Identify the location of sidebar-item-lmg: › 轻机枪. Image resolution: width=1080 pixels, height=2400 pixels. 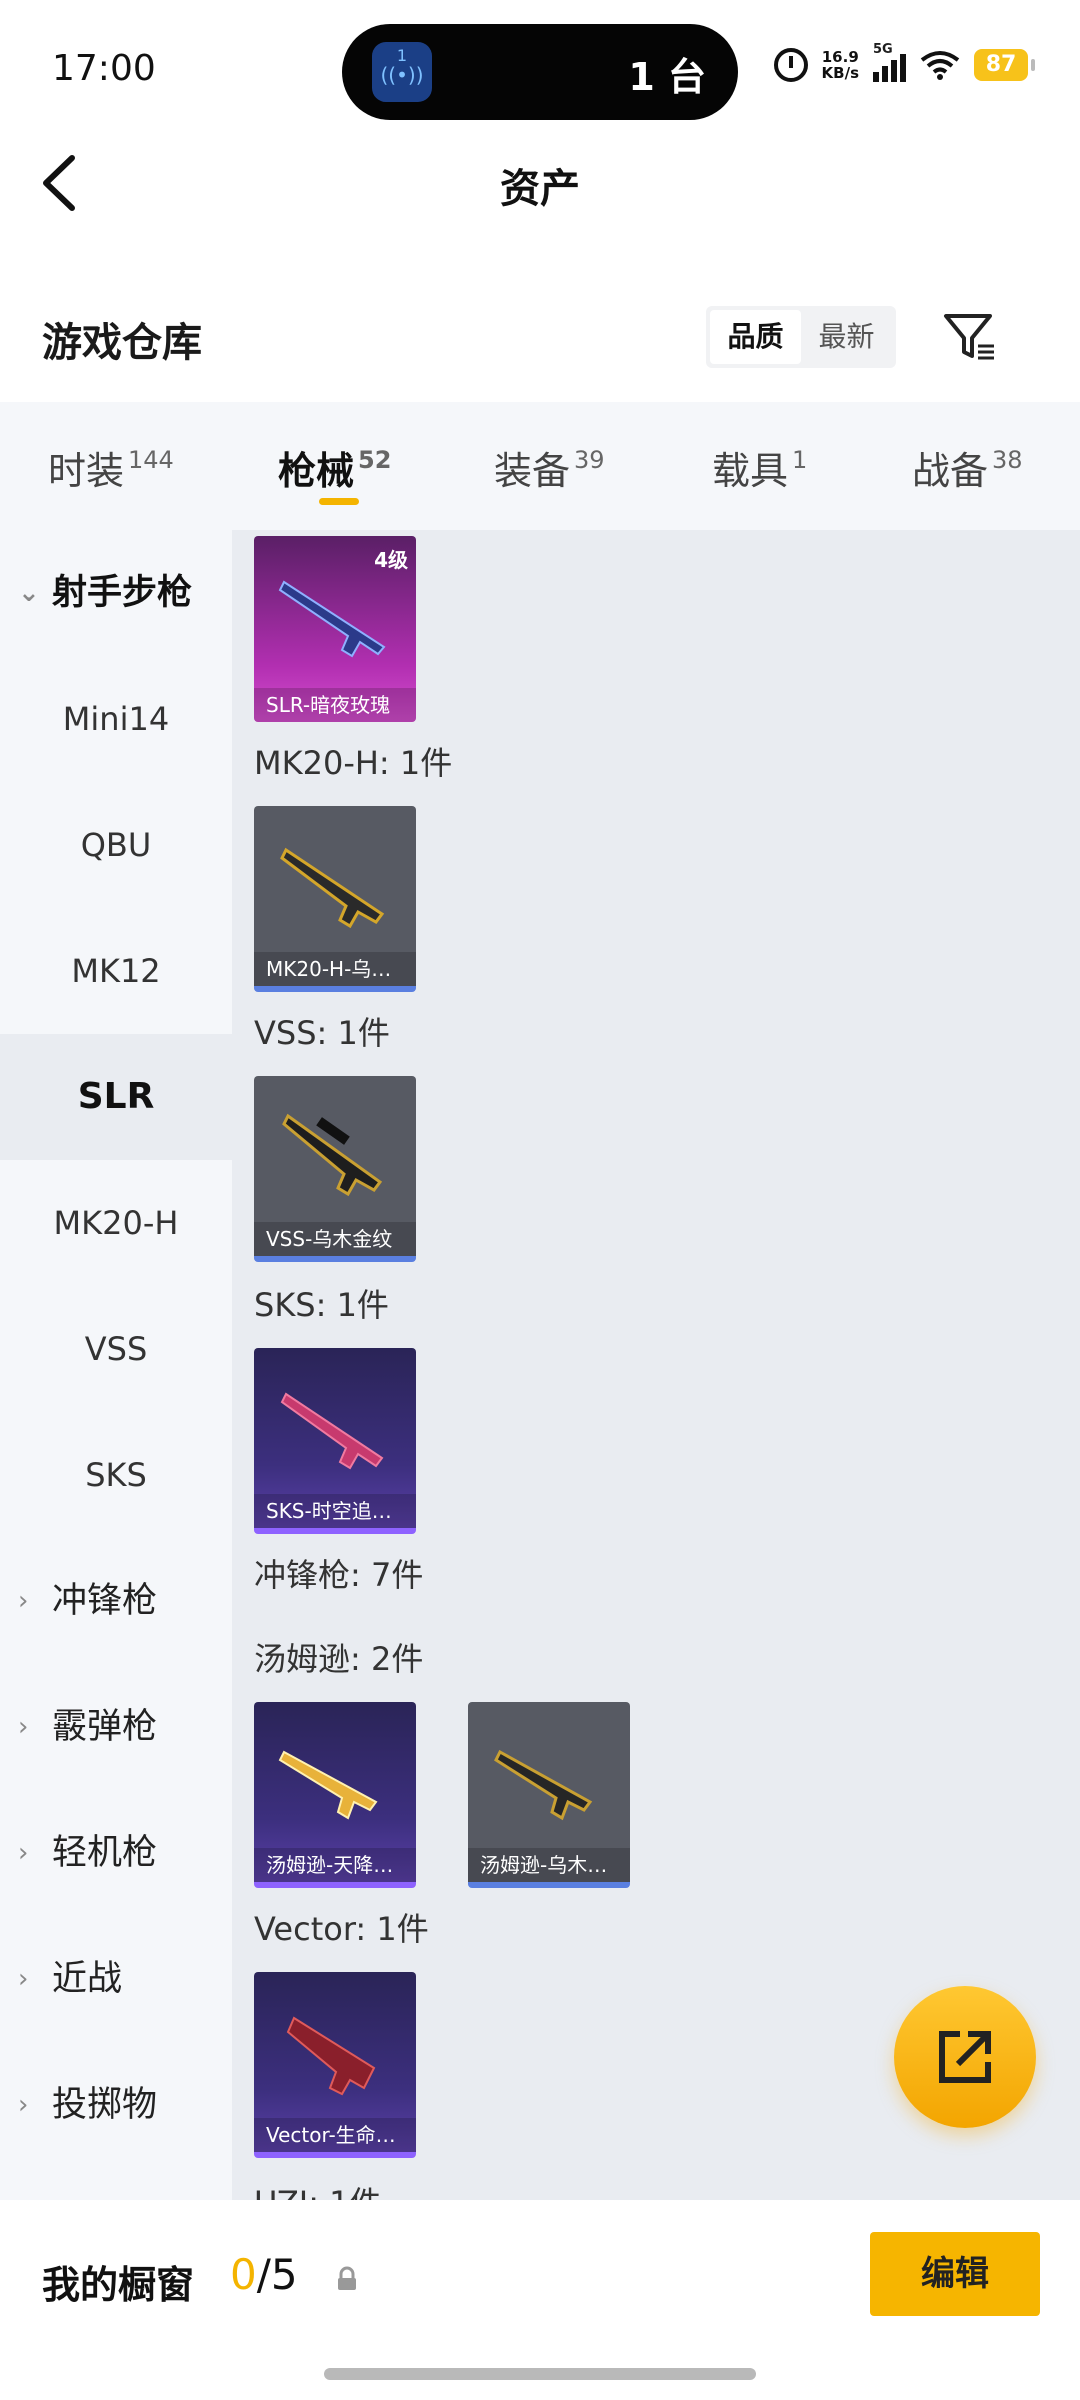
(116, 1853).